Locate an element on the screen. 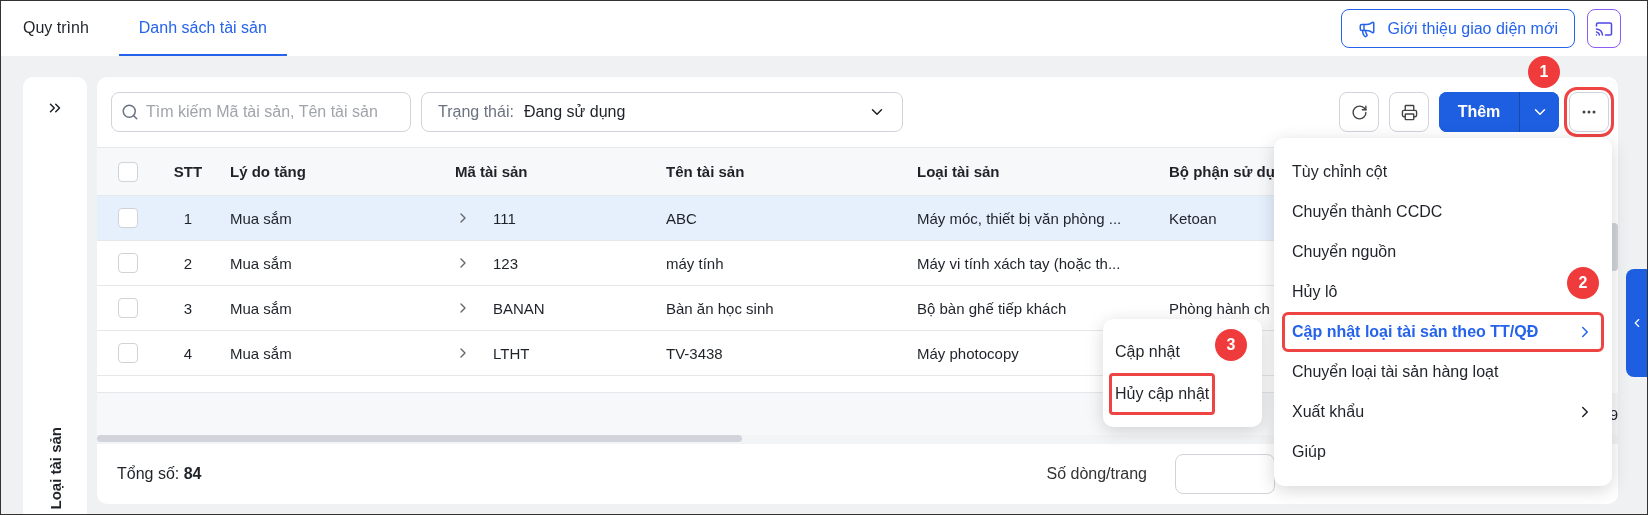 Image resolution: width=1648 pixels, height=515 pixels. column-header: Tên tài sản is located at coordinates (705, 171).